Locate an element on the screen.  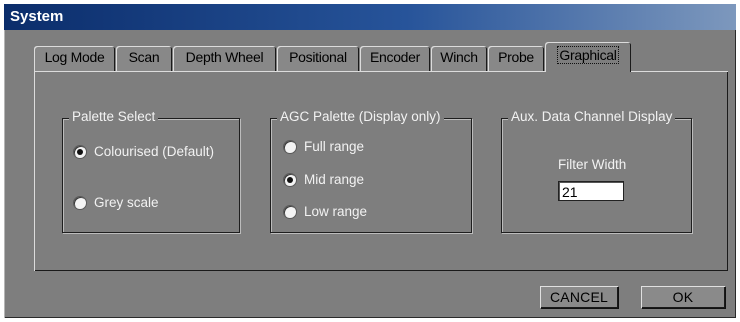
radio-mid-range: Mid range is located at coordinates (323, 179).